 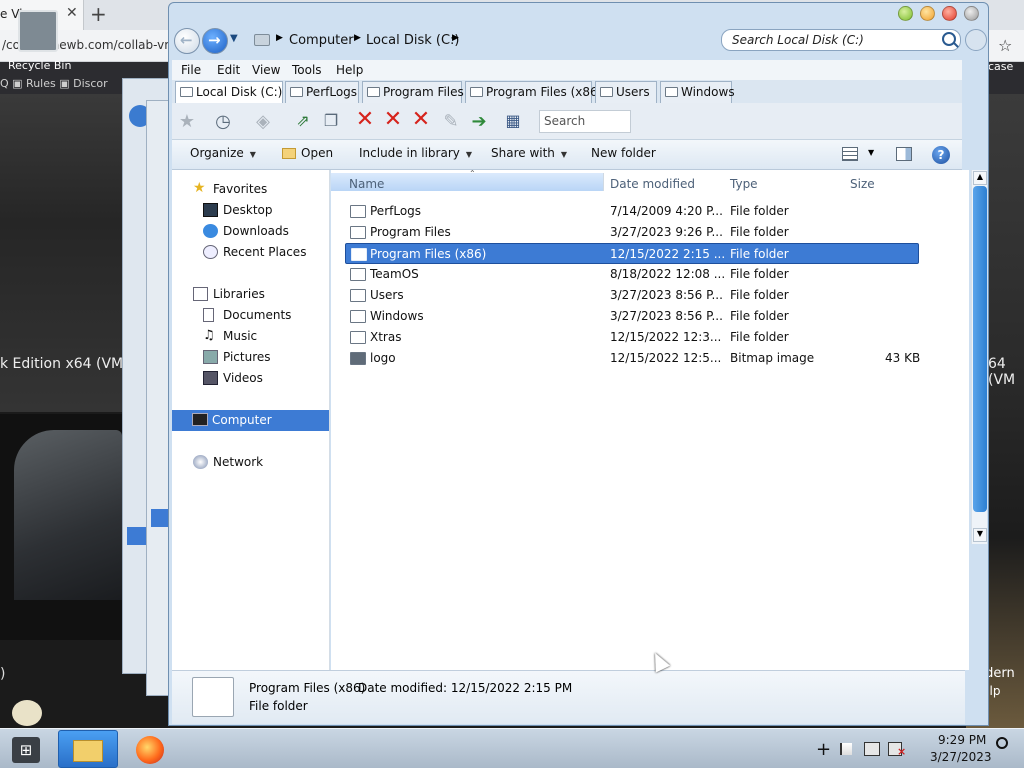 What do you see at coordinates (233, 378) in the screenshot?
I see `nav-videos: Videos` at bounding box center [233, 378].